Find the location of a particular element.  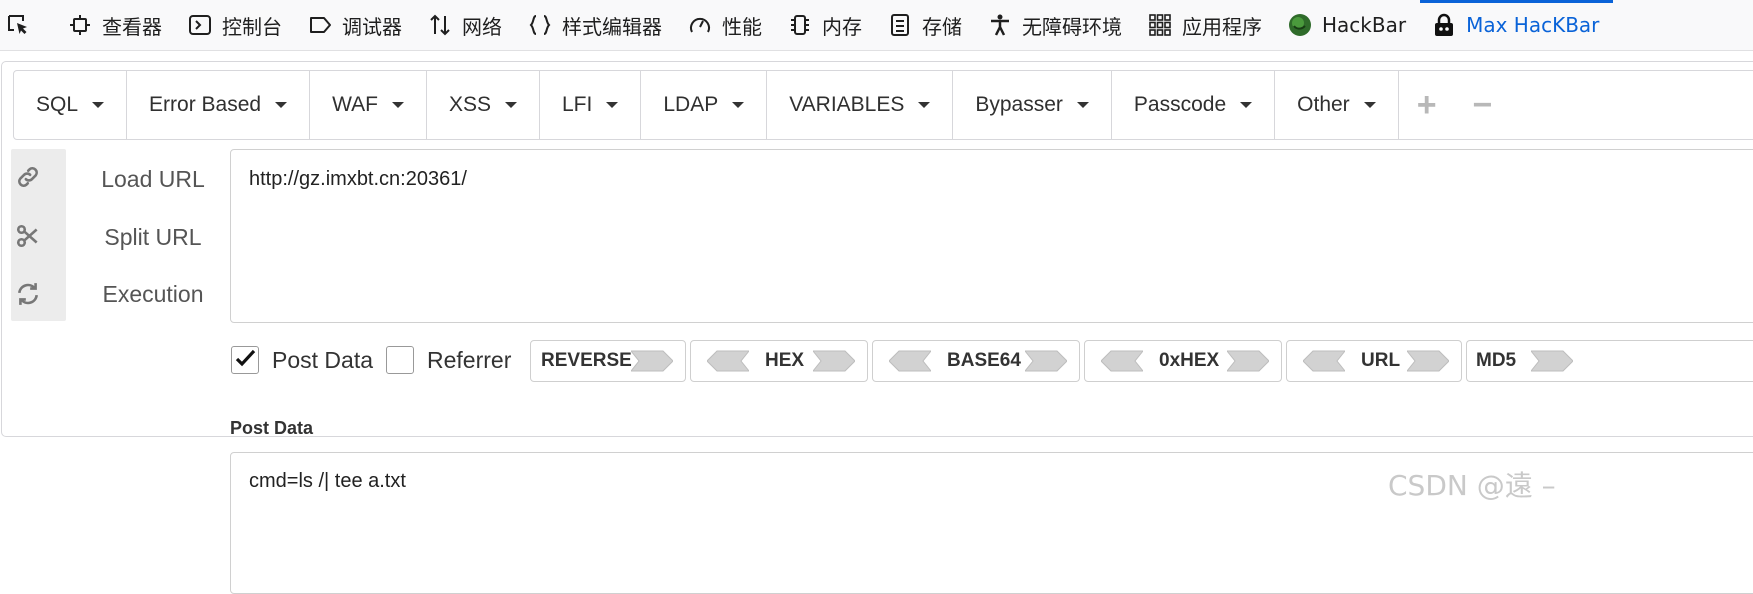

hackbar-icon is located at coordinates (1300, 25).